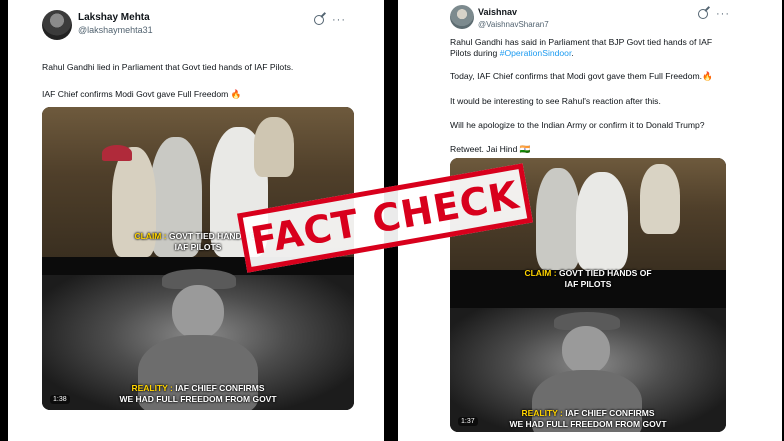  I want to click on tweet-text-line: Pilots during #OperationSindoor., so click(512, 53).